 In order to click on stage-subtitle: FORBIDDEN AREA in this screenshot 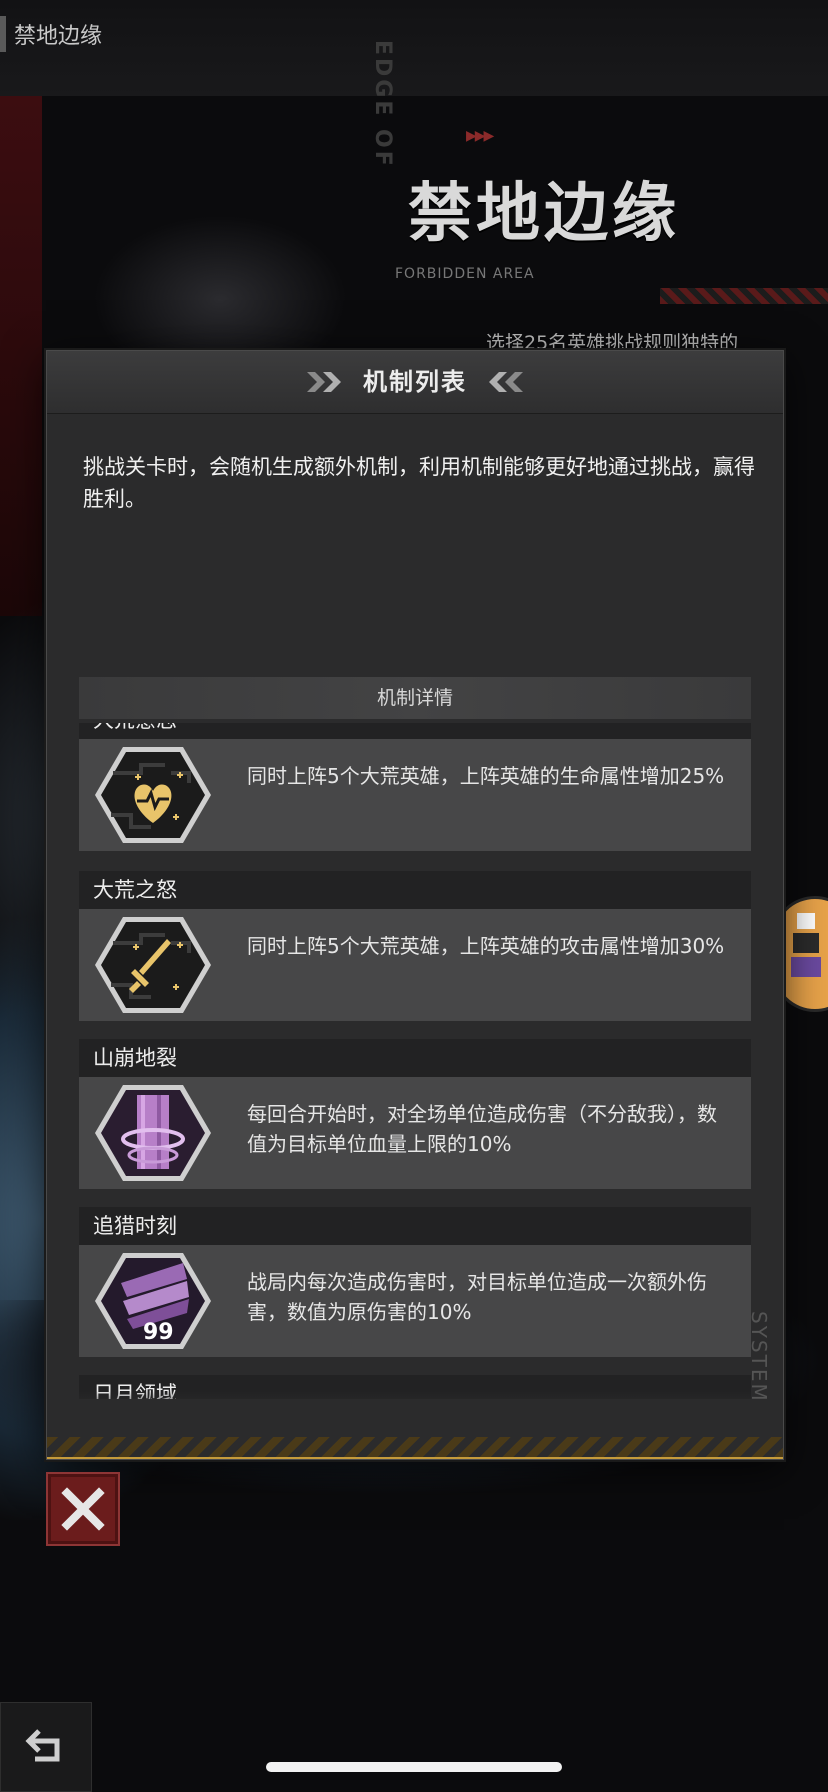, I will do `click(465, 274)`.